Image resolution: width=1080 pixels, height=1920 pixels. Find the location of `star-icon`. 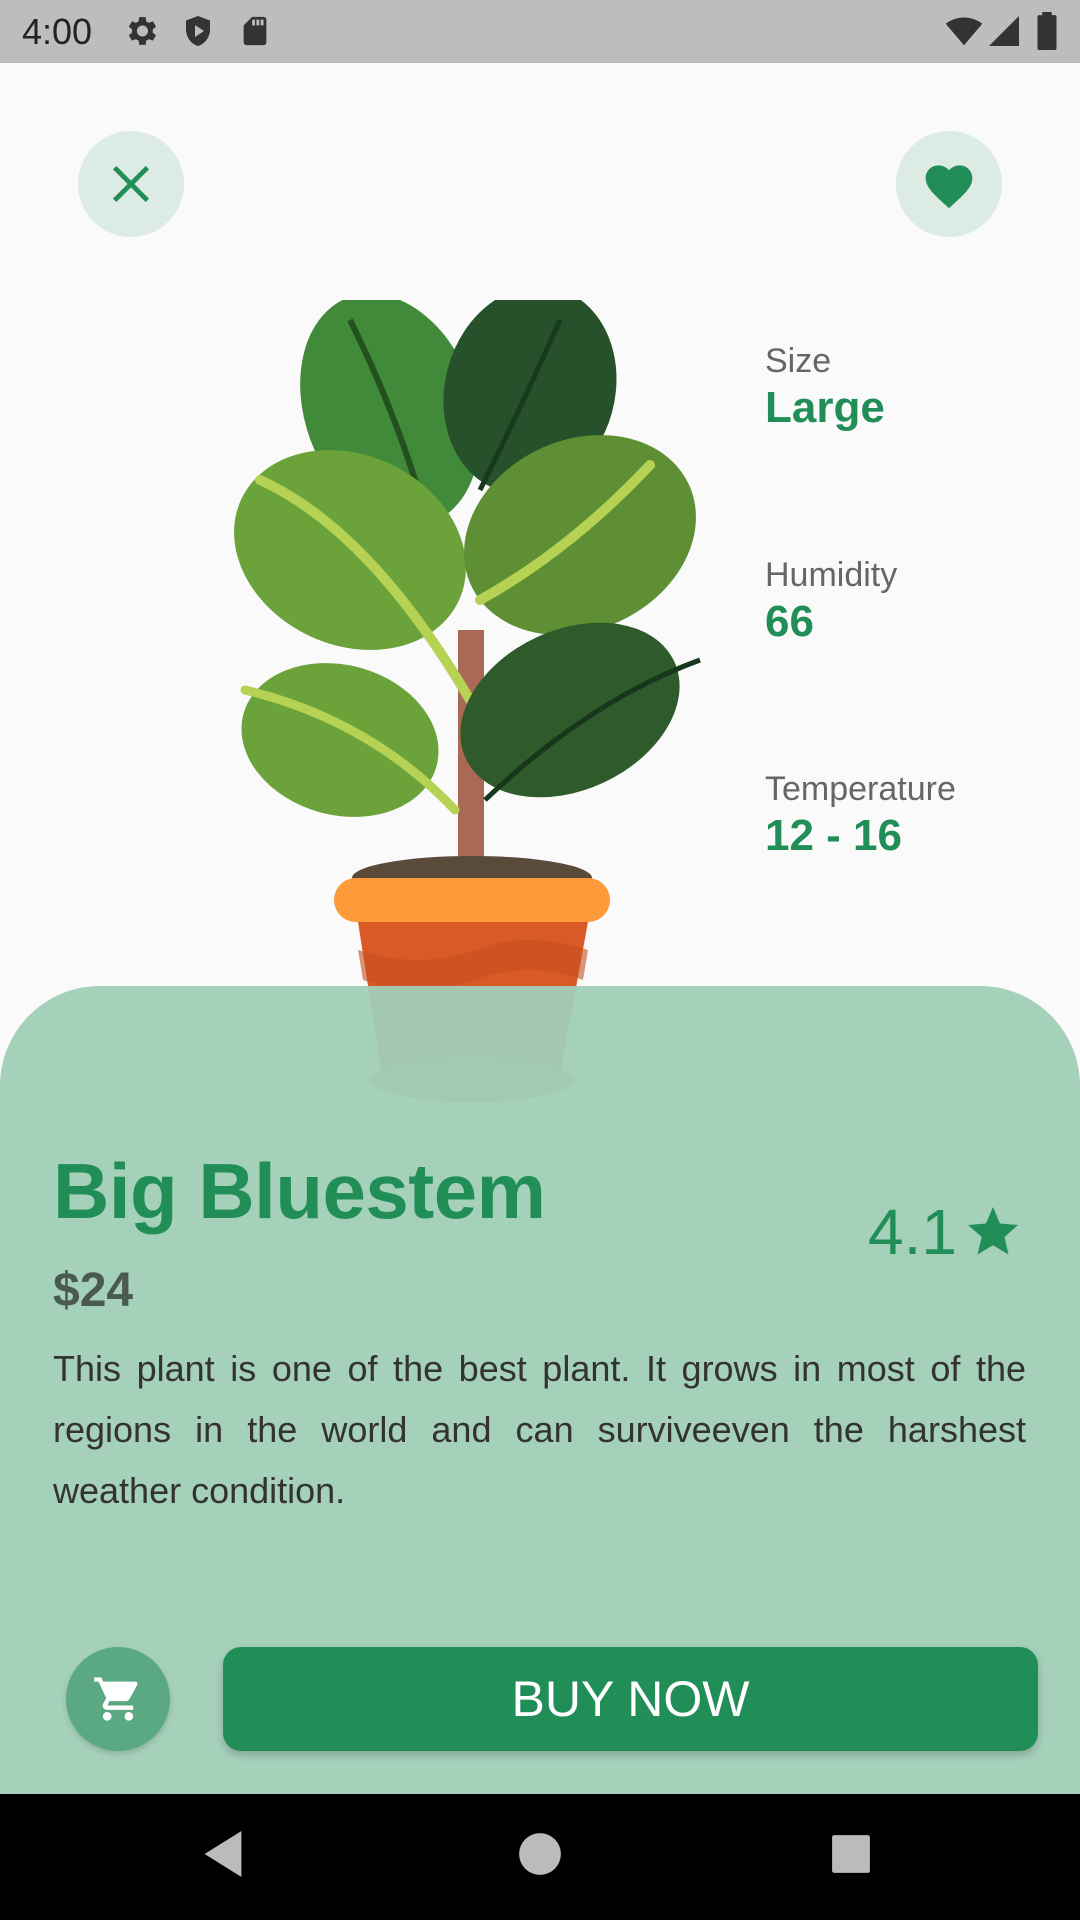

star-icon is located at coordinates (992, 1231).